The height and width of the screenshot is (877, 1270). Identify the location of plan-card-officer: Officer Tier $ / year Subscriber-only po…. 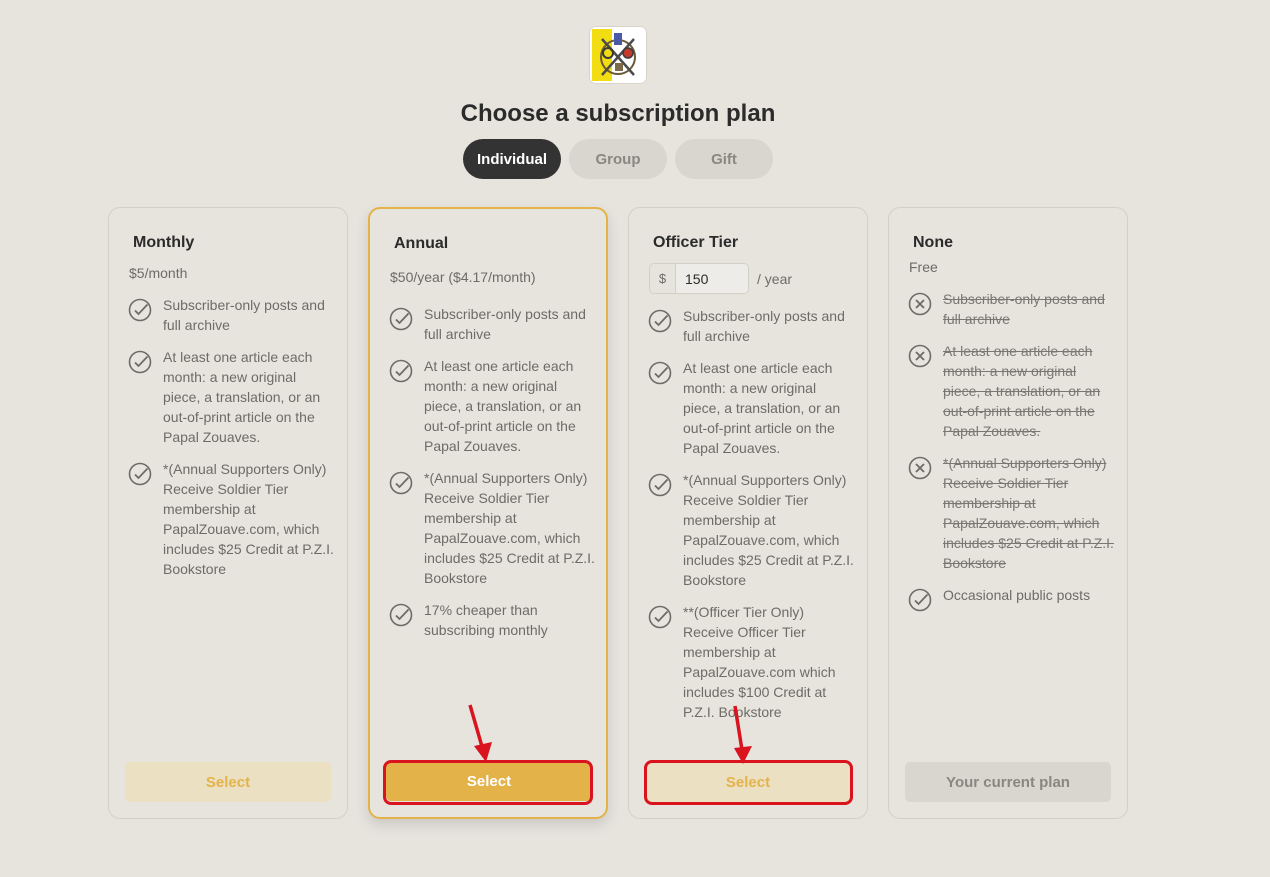
(748, 513).